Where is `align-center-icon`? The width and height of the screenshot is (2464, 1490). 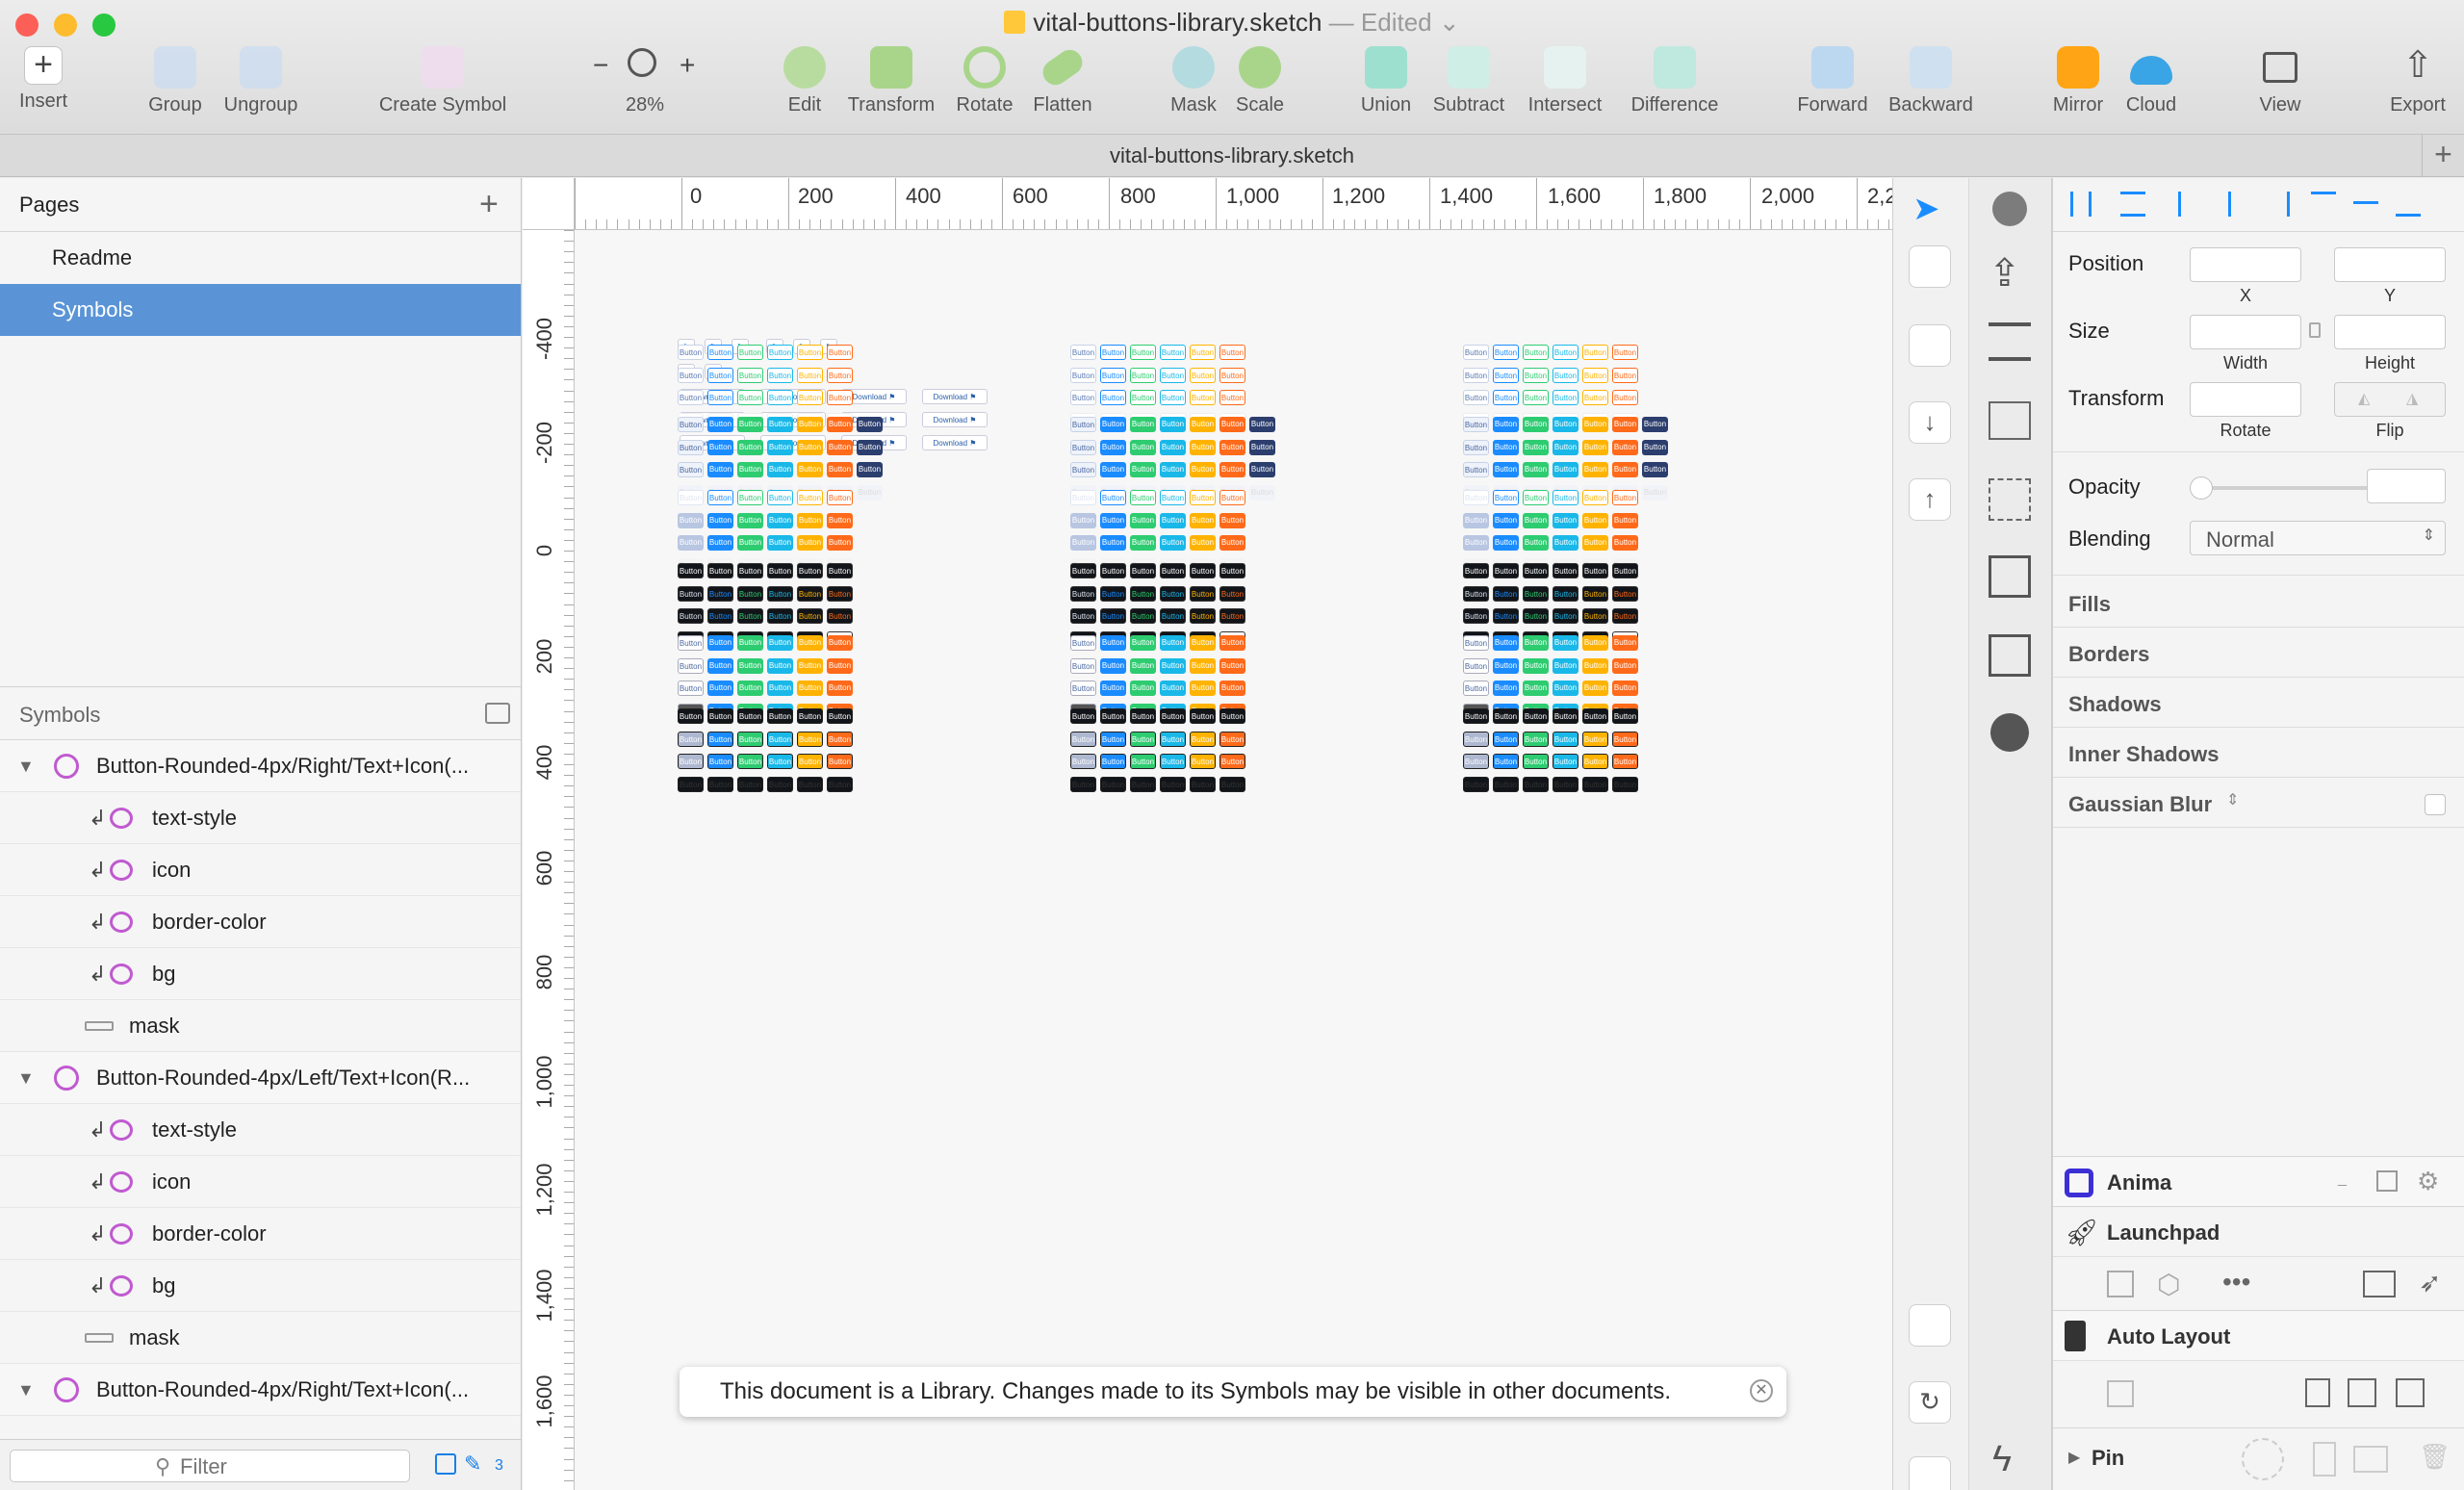
align-center-icon is located at coordinates (2240, 204).